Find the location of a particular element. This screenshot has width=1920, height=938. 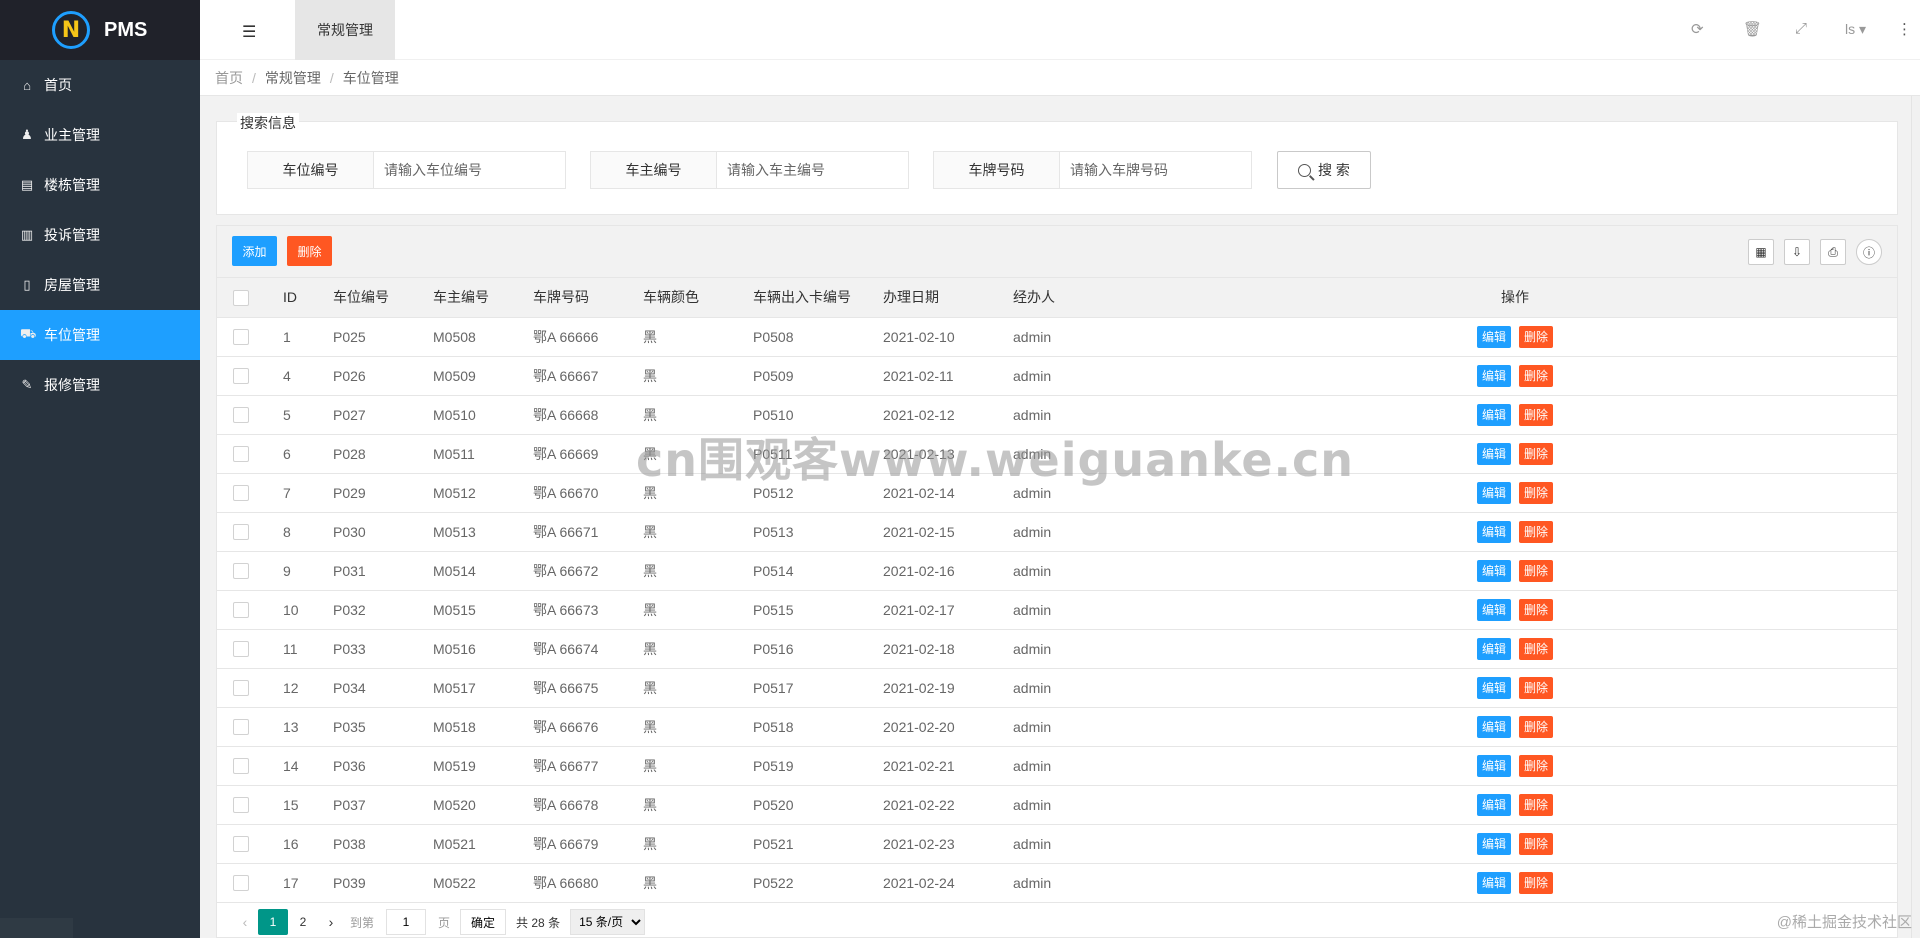

sidebar-item-6: ✎ 报修管理 is located at coordinates (100, 385).